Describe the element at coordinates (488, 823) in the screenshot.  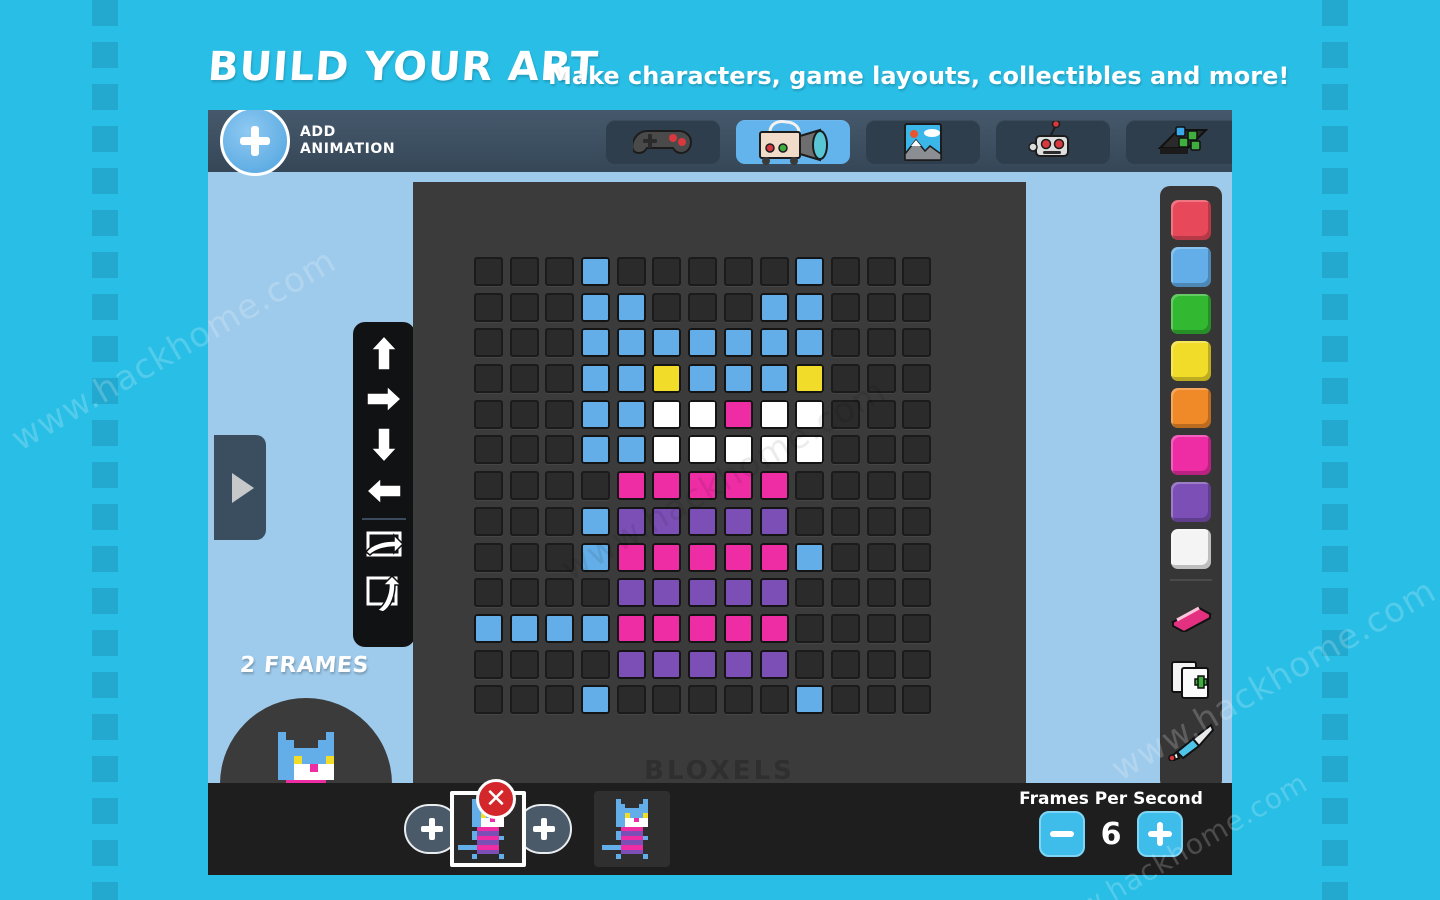
I see `frame-thumbnail-1: ✕` at that location.